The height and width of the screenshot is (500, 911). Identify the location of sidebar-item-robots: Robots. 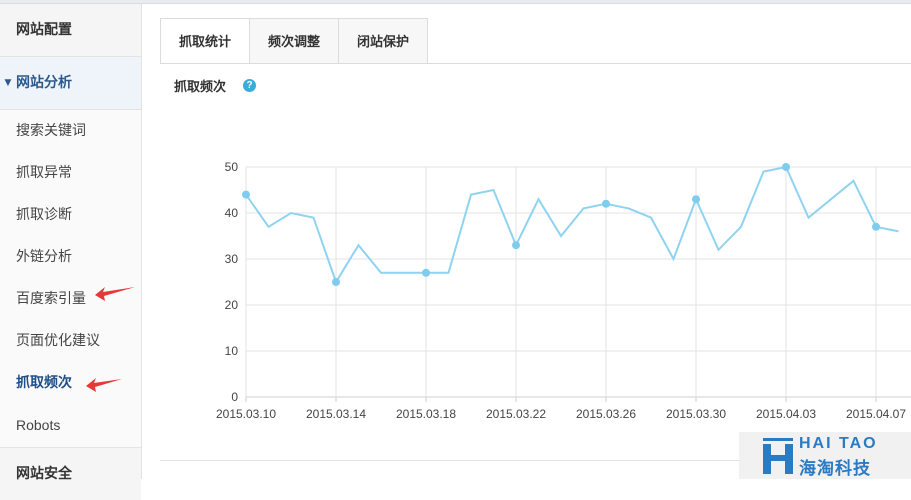
(70, 425).